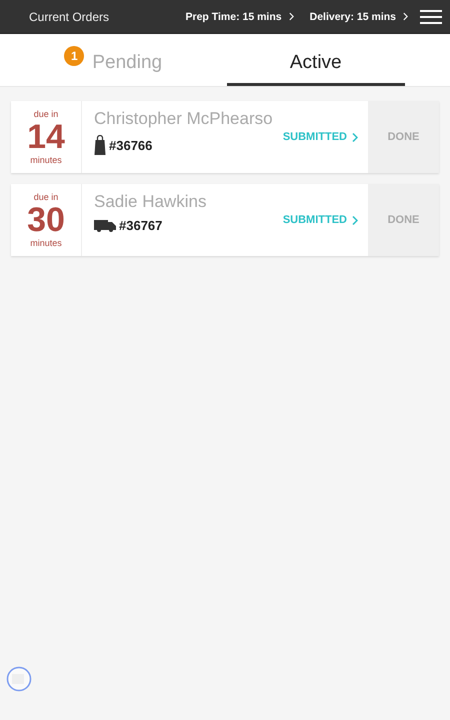  Describe the element at coordinates (184, 119) in the screenshot. I see `customer-name: Christopher McPhearso` at that location.